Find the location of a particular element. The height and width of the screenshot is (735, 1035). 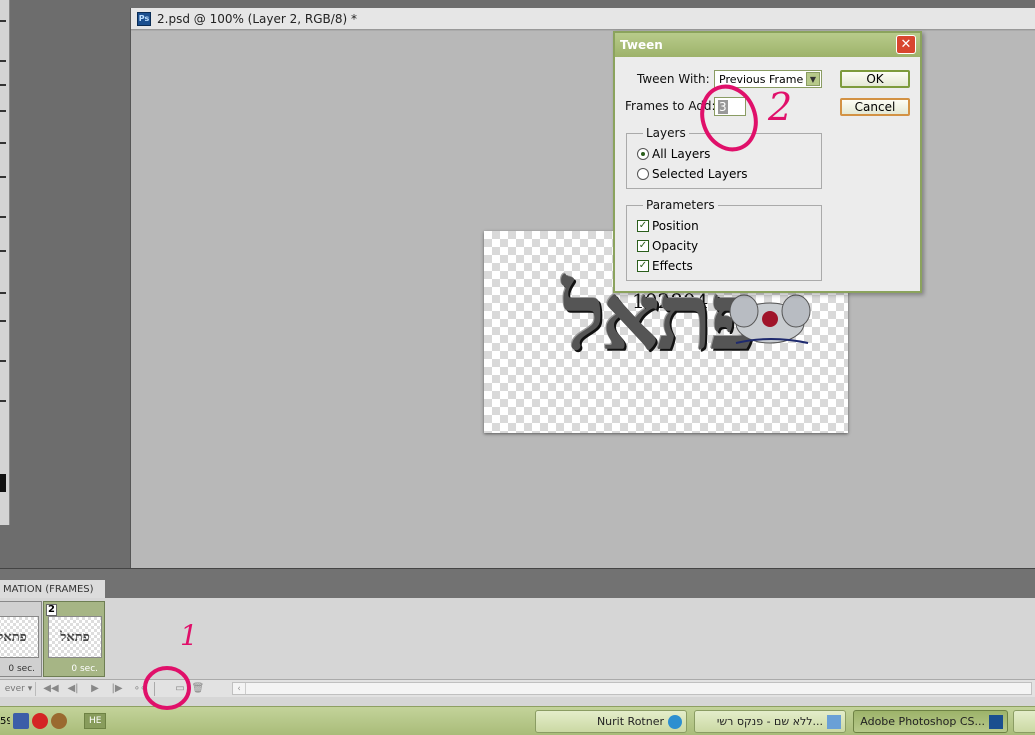

messenger-icon is located at coordinates (675, 721).